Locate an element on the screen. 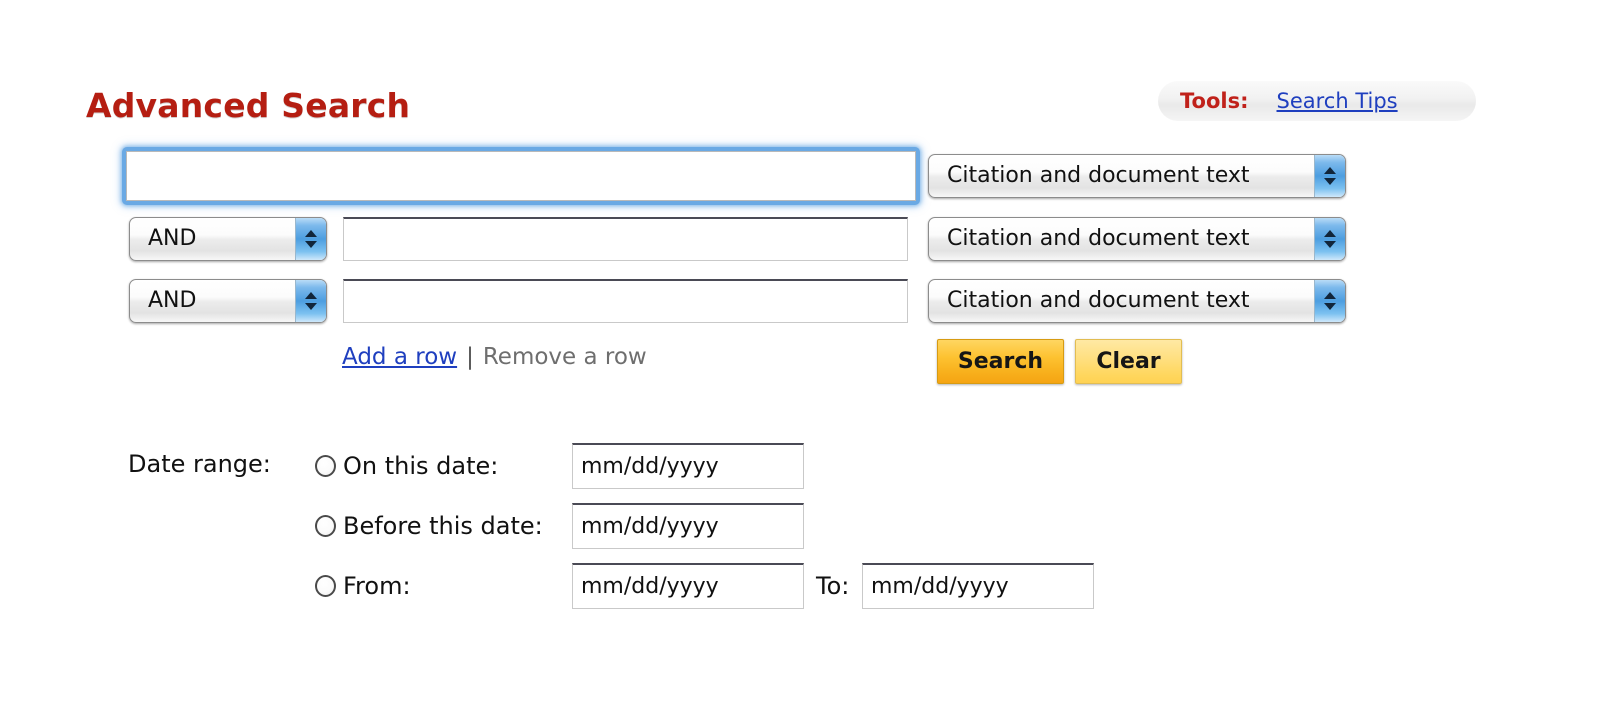 This screenshot has height=704, width=1600. operator-select-row-3: AND is located at coordinates (228, 301).